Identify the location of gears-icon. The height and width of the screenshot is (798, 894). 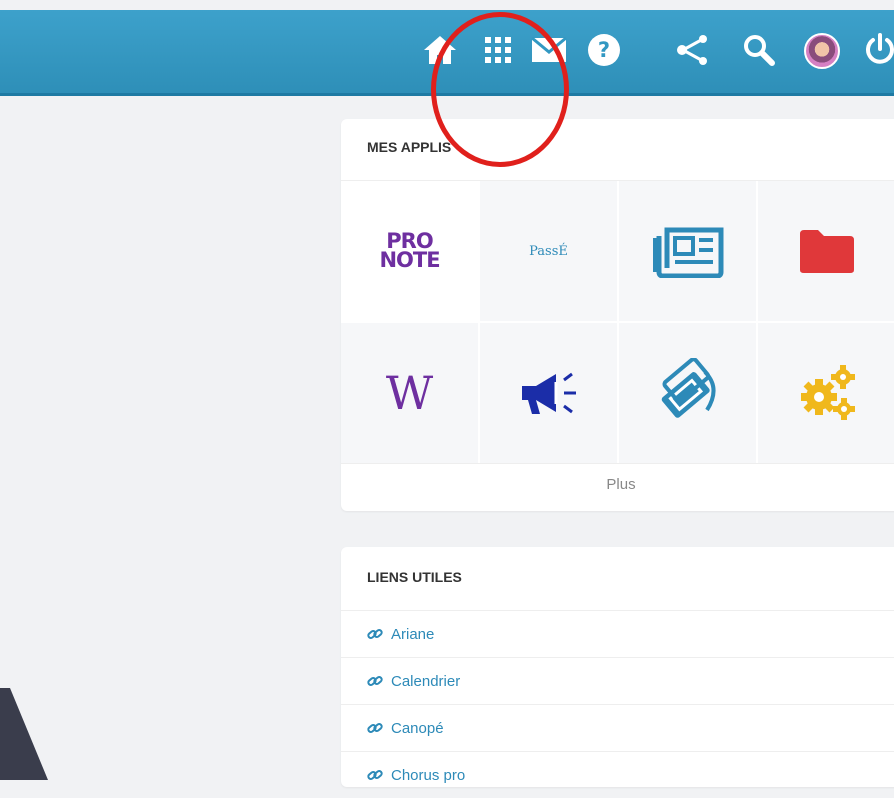
(827, 392).